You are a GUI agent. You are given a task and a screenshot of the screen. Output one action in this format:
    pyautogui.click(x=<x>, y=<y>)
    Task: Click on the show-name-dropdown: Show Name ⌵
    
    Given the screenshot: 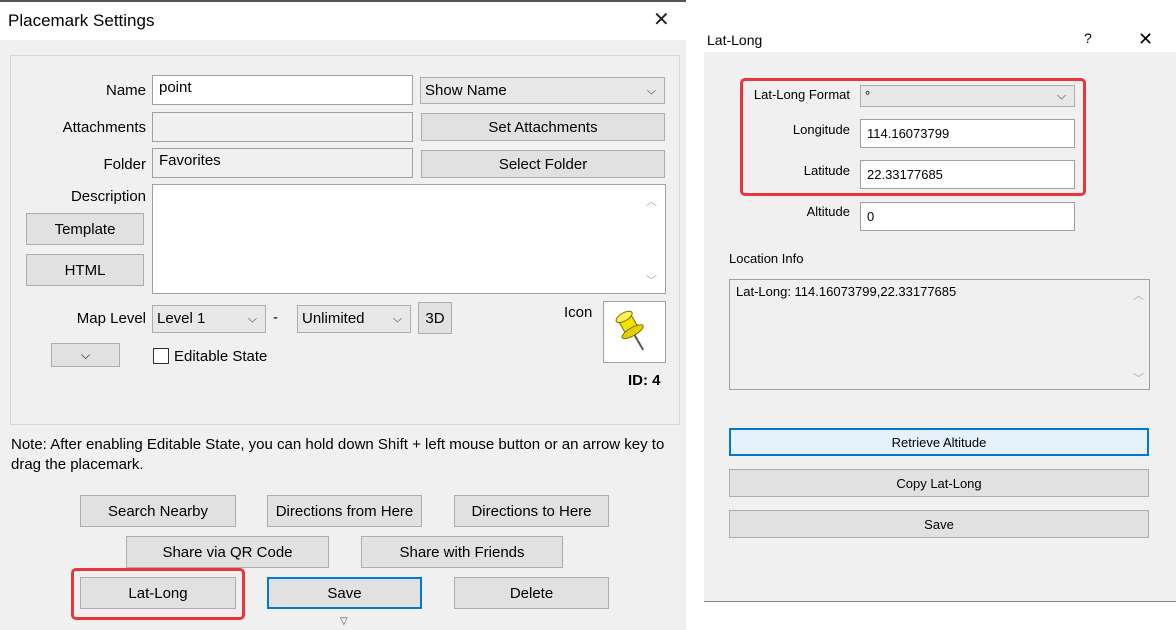 What is the action you would take?
    pyautogui.click(x=542, y=90)
    